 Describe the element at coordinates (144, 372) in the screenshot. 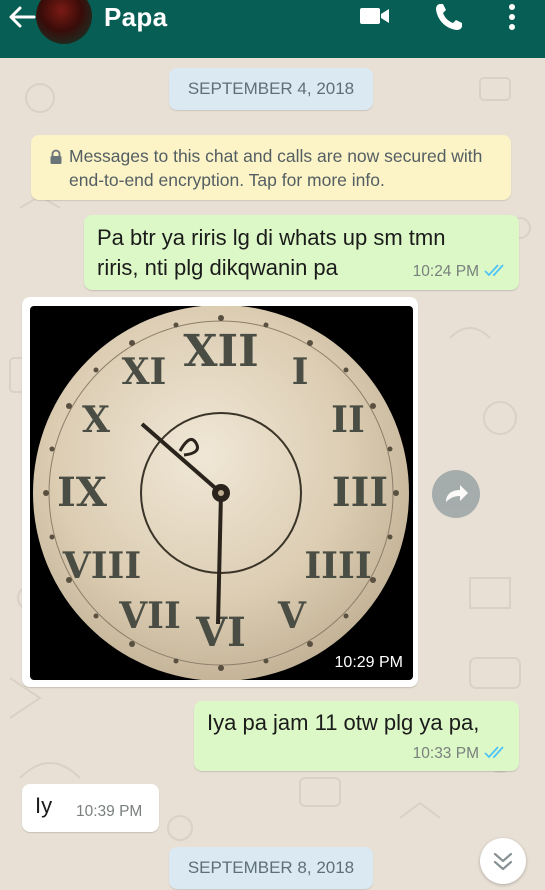

I see `svg-text: XI` at that location.